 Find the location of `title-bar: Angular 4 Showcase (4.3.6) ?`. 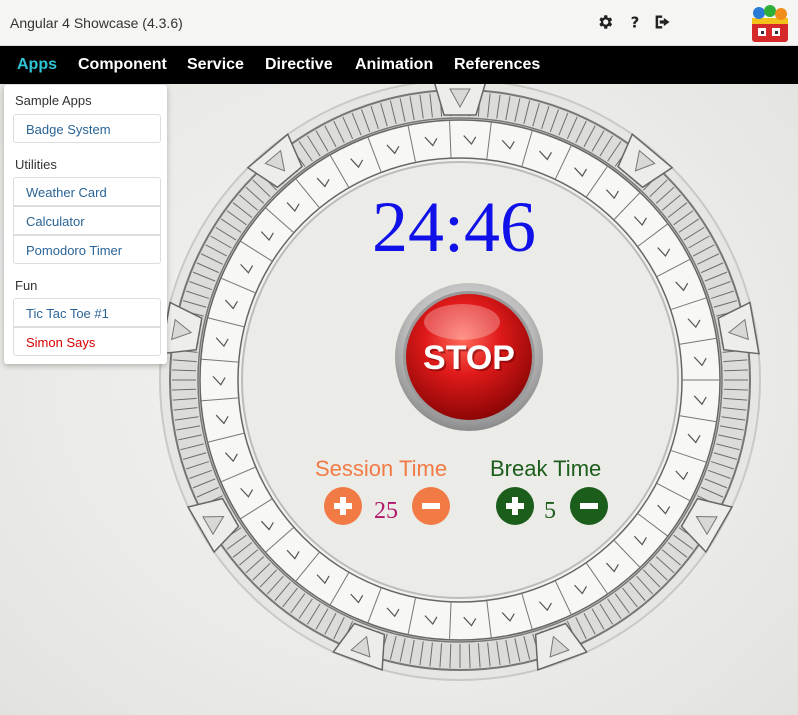

title-bar: Angular 4 Showcase (4.3.6) ? is located at coordinates (399, 23).